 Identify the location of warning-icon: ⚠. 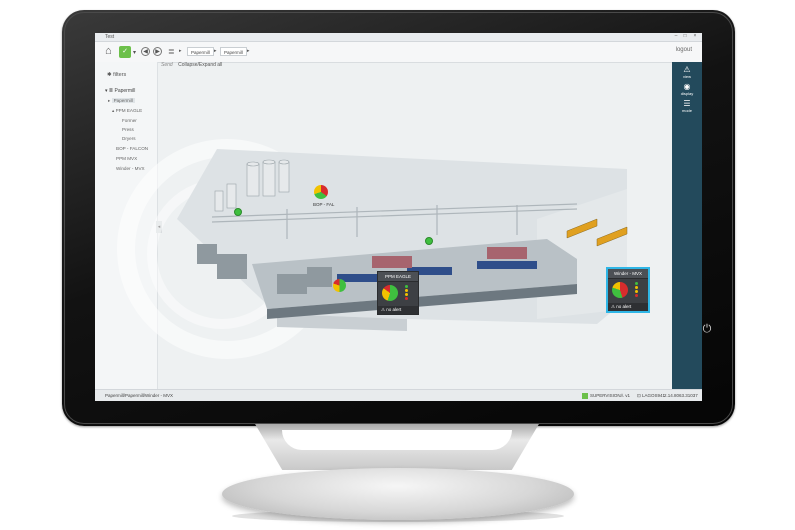
(687, 69).